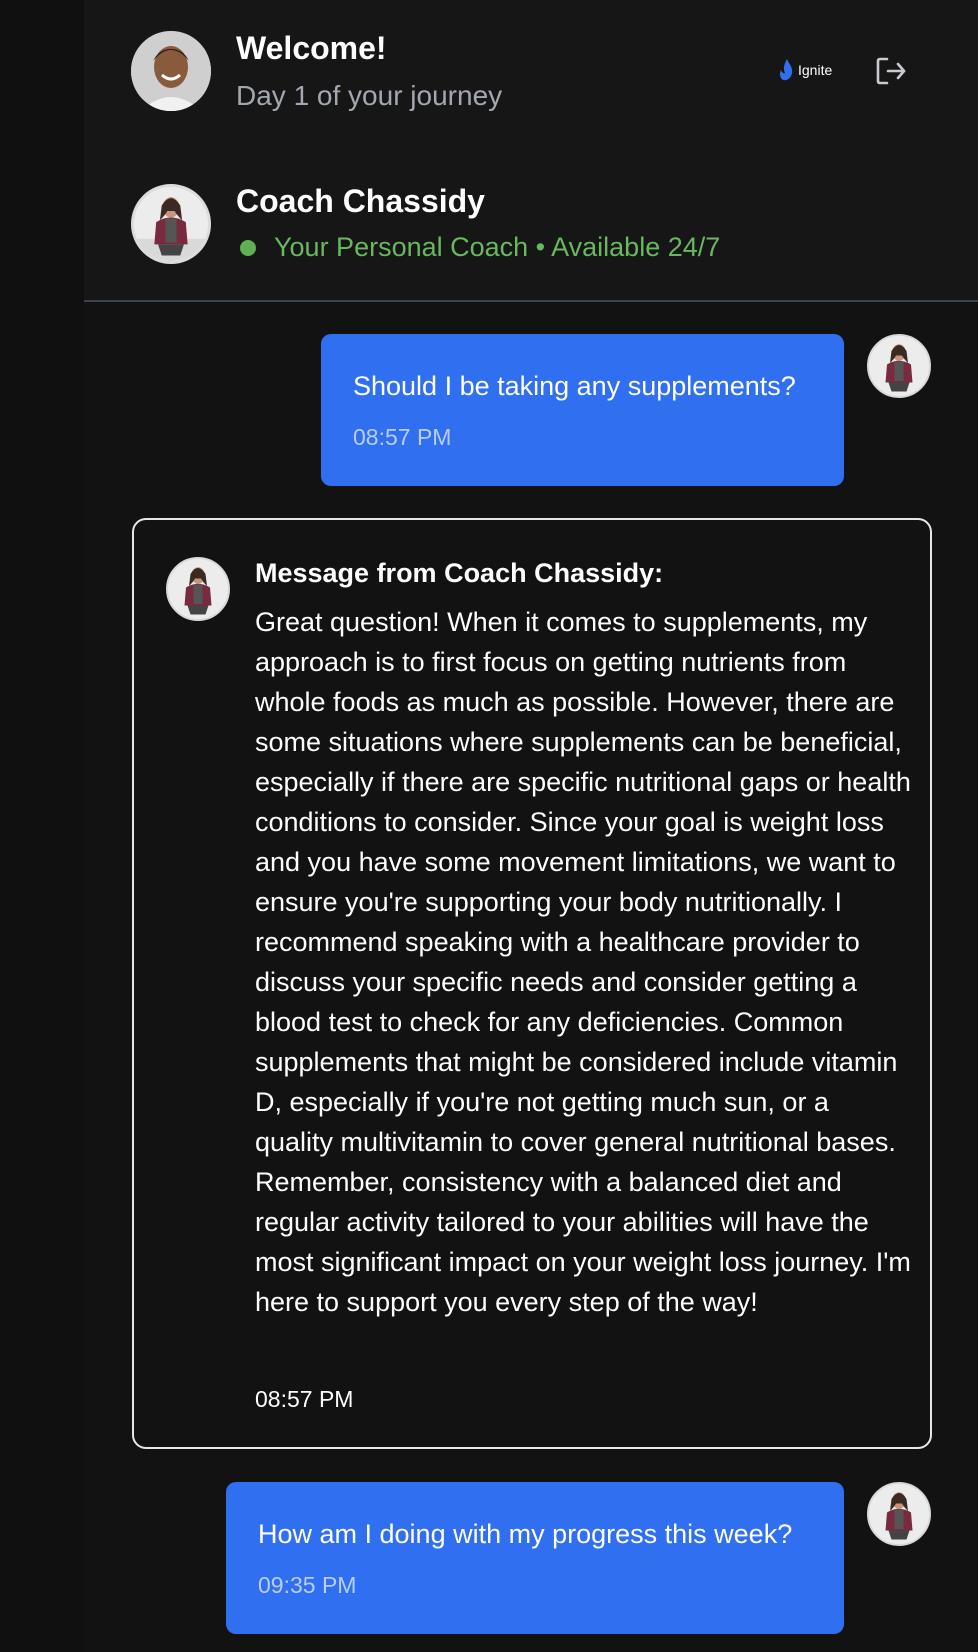 This screenshot has width=978, height=1652. I want to click on coach-message-avatar, so click(198, 589).